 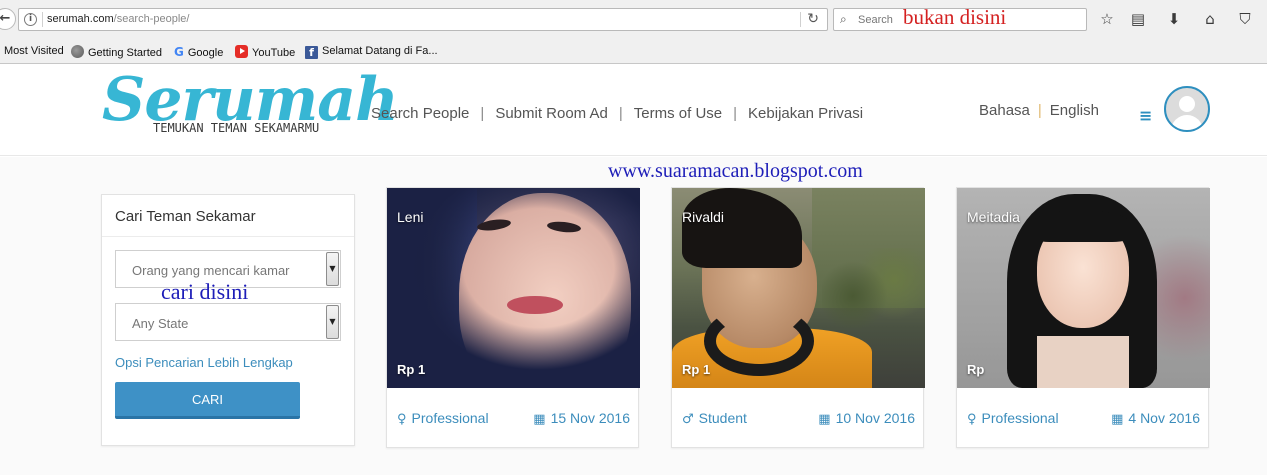 What do you see at coordinates (228, 236) in the screenshot?
I see `panel-divider` at bounding box center [228, 236].